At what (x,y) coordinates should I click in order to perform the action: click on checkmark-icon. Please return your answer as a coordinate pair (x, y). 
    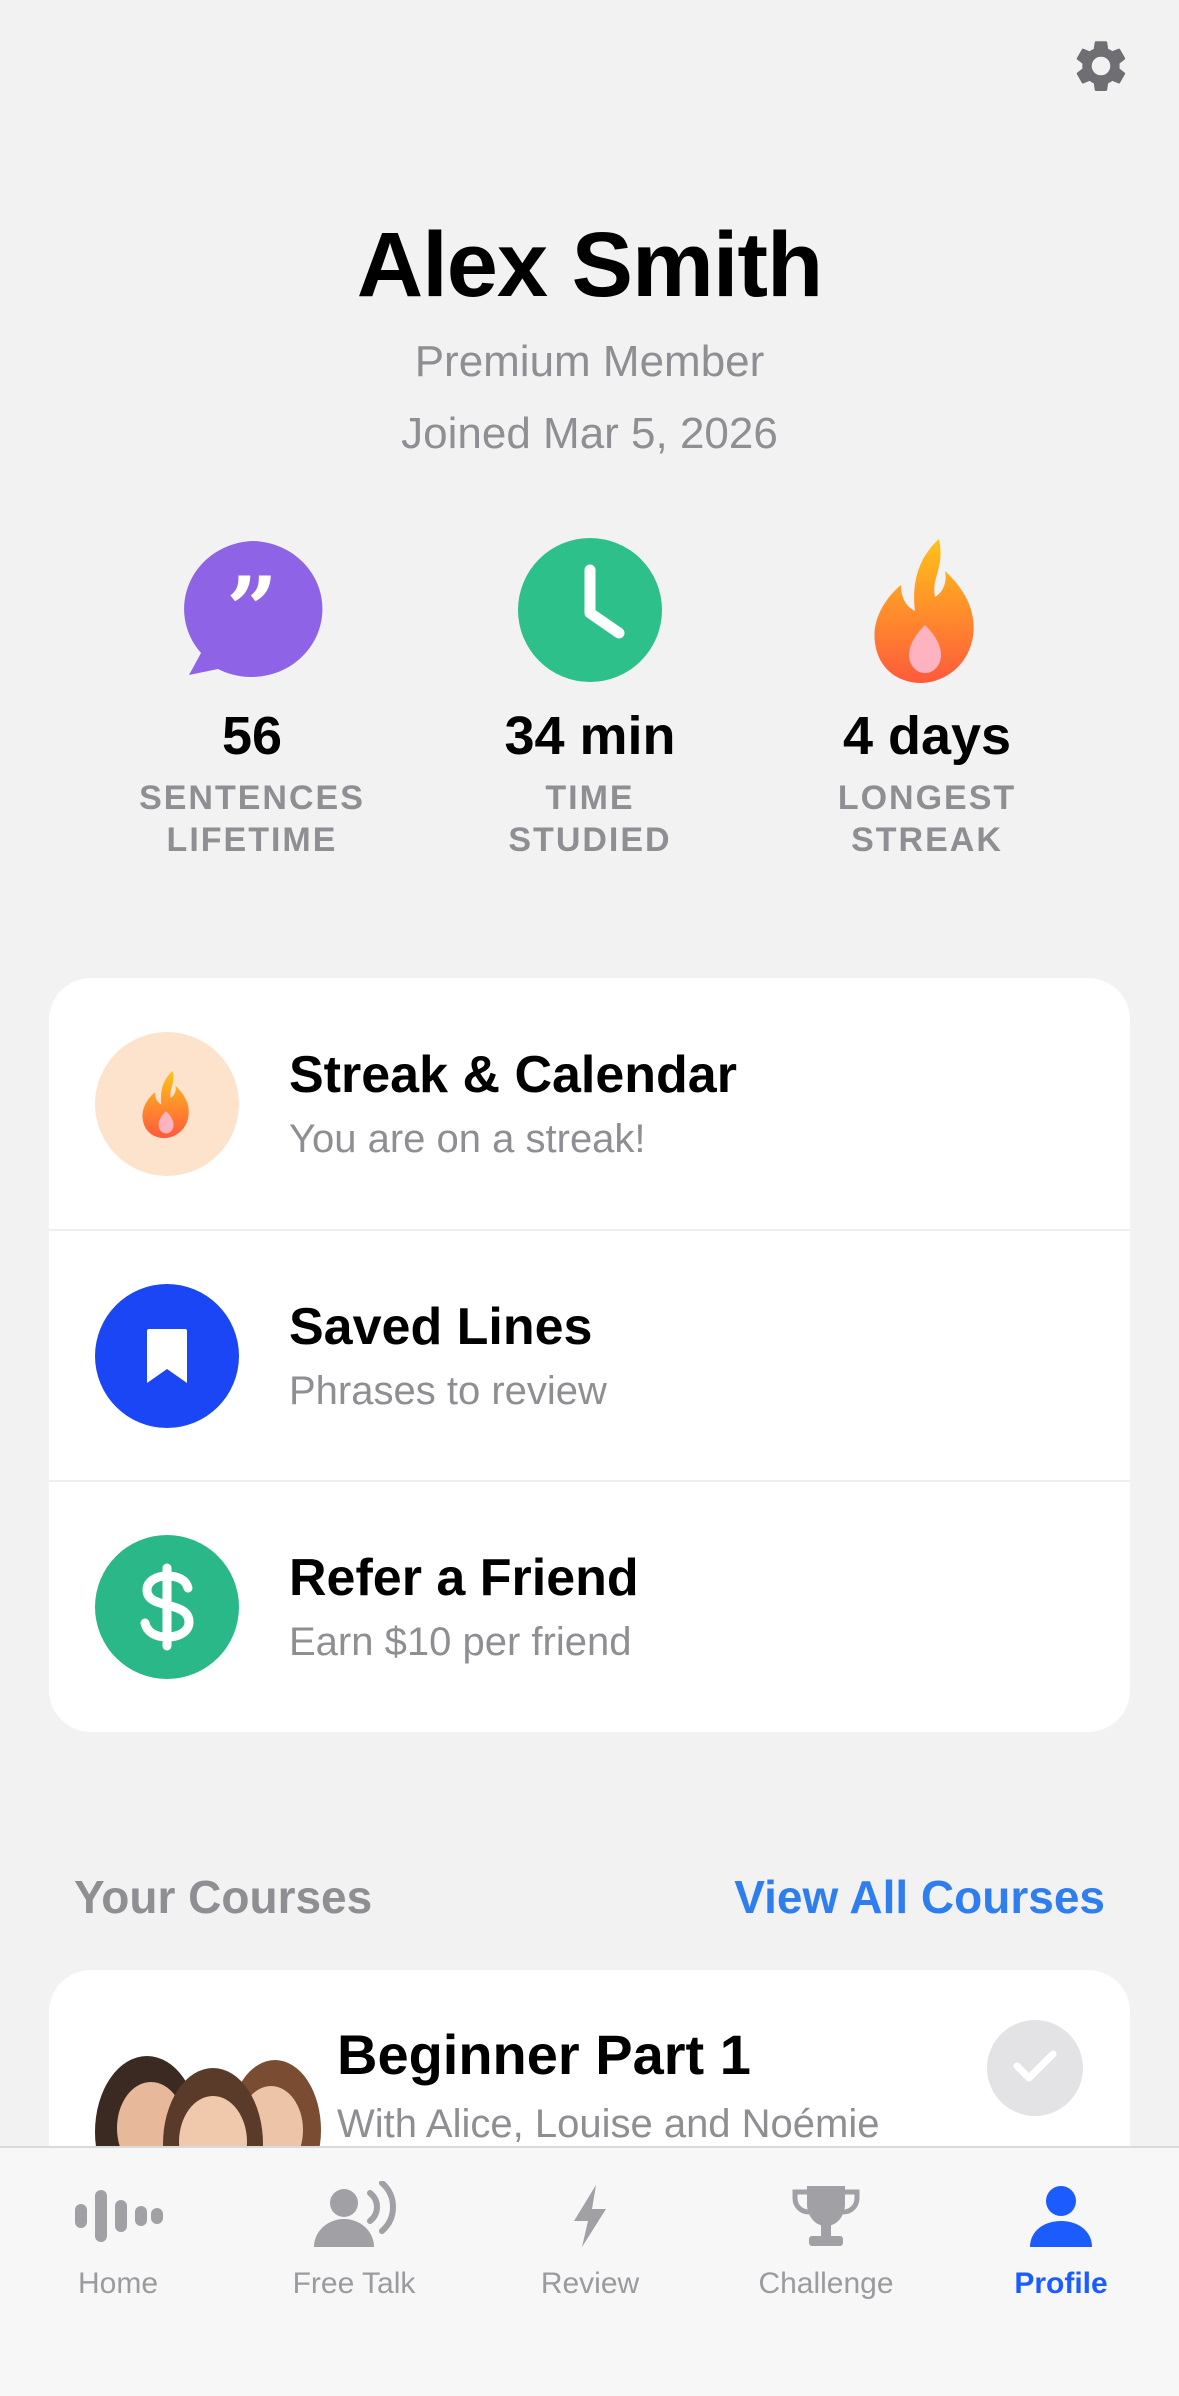
    Looking at the image, I should click on (1035, 2068).